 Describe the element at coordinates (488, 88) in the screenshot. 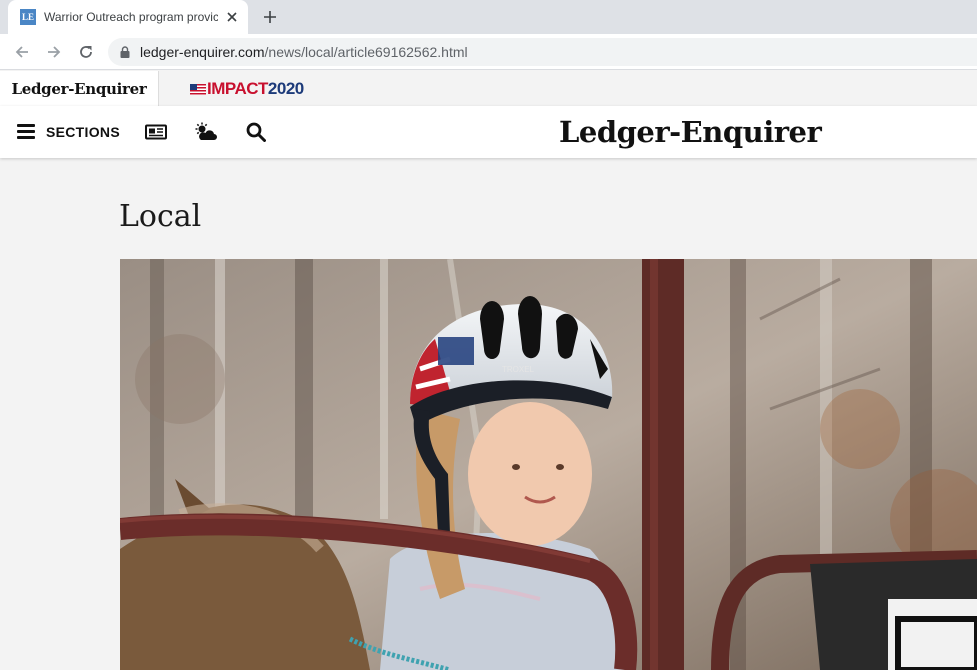

I see `utility-bar: Ledger-Enquirer IMPACT 2020` at that location.